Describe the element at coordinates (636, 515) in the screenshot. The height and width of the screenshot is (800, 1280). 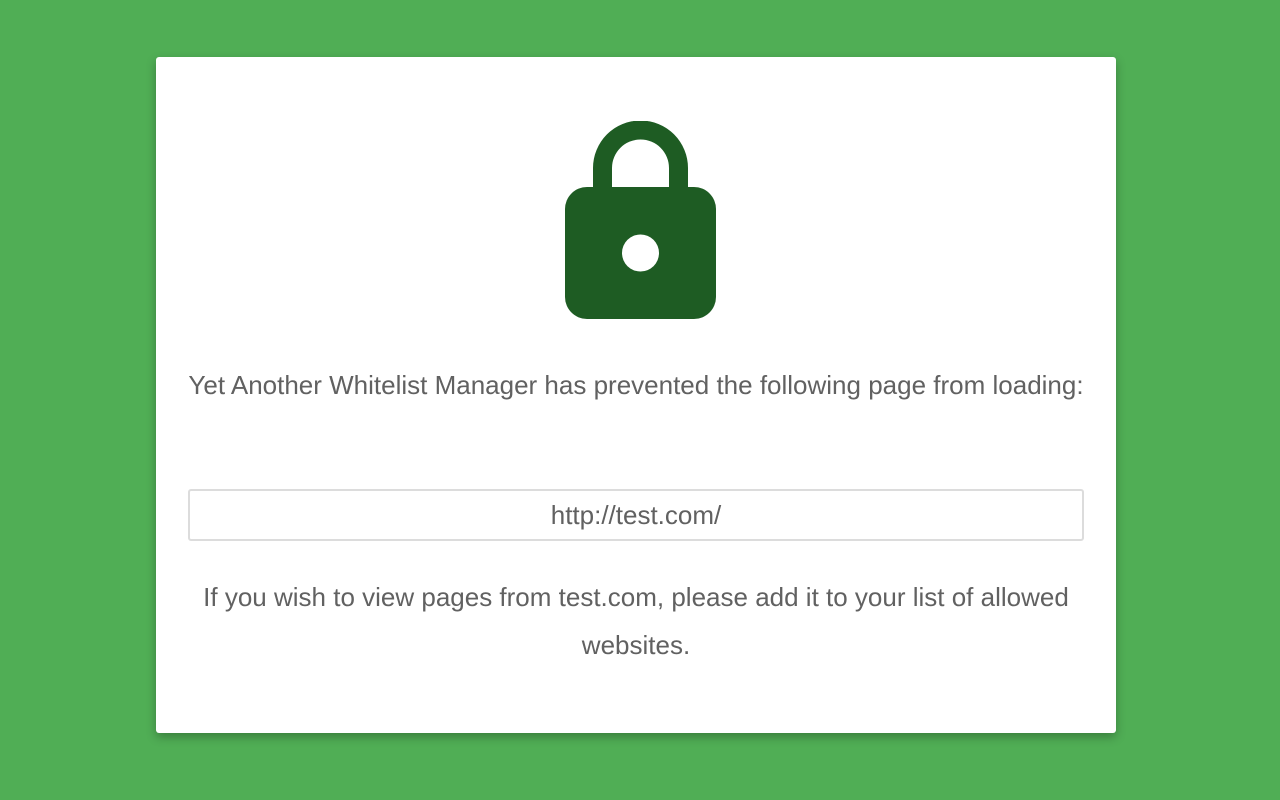
I see `blocked-url-field` at that location.